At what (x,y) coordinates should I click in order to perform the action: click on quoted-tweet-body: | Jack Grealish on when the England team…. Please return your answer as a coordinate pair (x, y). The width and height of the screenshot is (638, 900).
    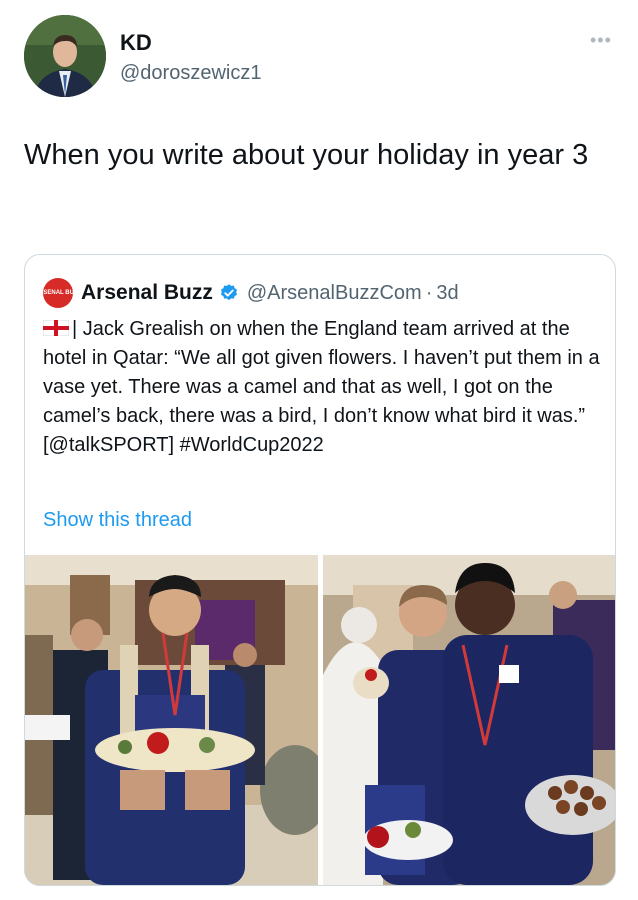
    Looking at the image, I should click on (323, 387).